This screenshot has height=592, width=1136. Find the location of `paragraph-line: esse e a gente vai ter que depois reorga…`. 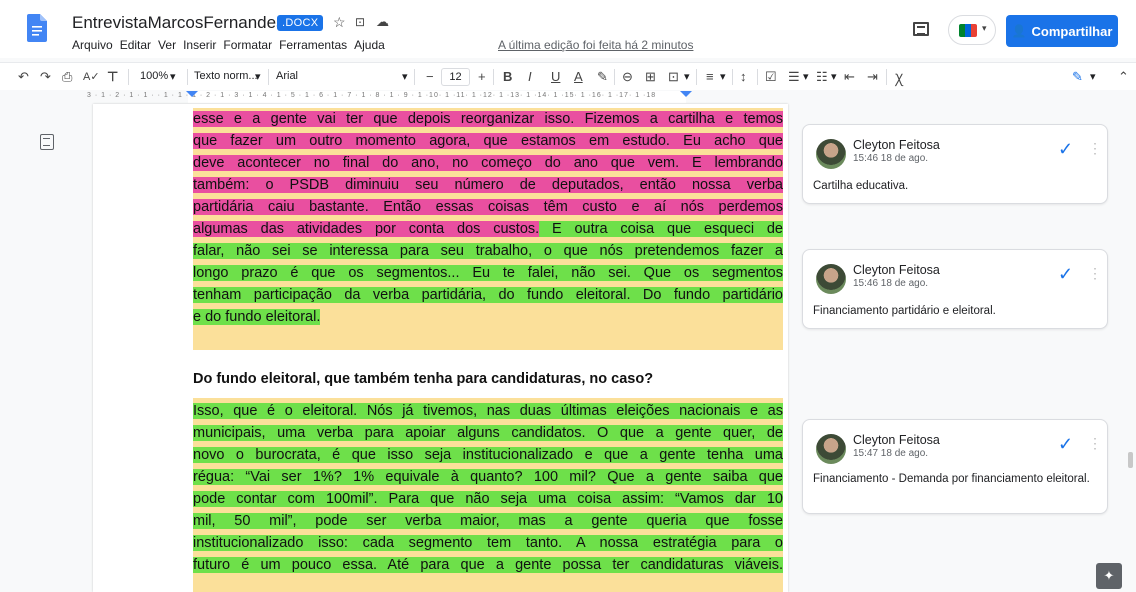

paragraph-line: esse e a gente vai ter que depois reorga… is located at coordinates (488, 119).